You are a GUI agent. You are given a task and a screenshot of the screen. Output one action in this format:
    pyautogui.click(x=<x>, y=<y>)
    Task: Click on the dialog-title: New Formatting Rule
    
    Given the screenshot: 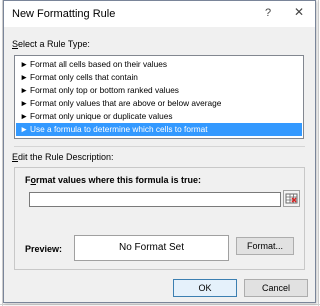 What is the action you would take?
    pyautogui.click(x=64, y=14)
    